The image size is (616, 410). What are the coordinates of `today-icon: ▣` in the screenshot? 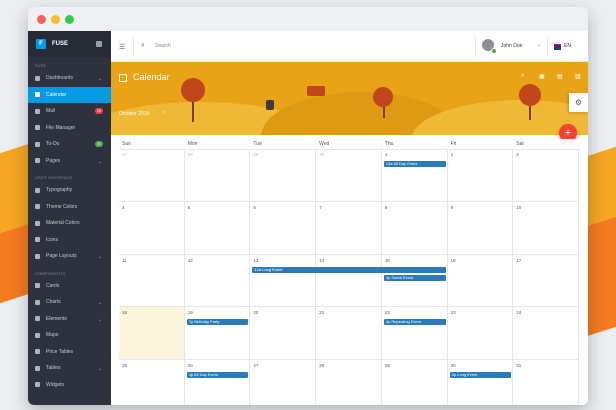 It's located at (542, 76).